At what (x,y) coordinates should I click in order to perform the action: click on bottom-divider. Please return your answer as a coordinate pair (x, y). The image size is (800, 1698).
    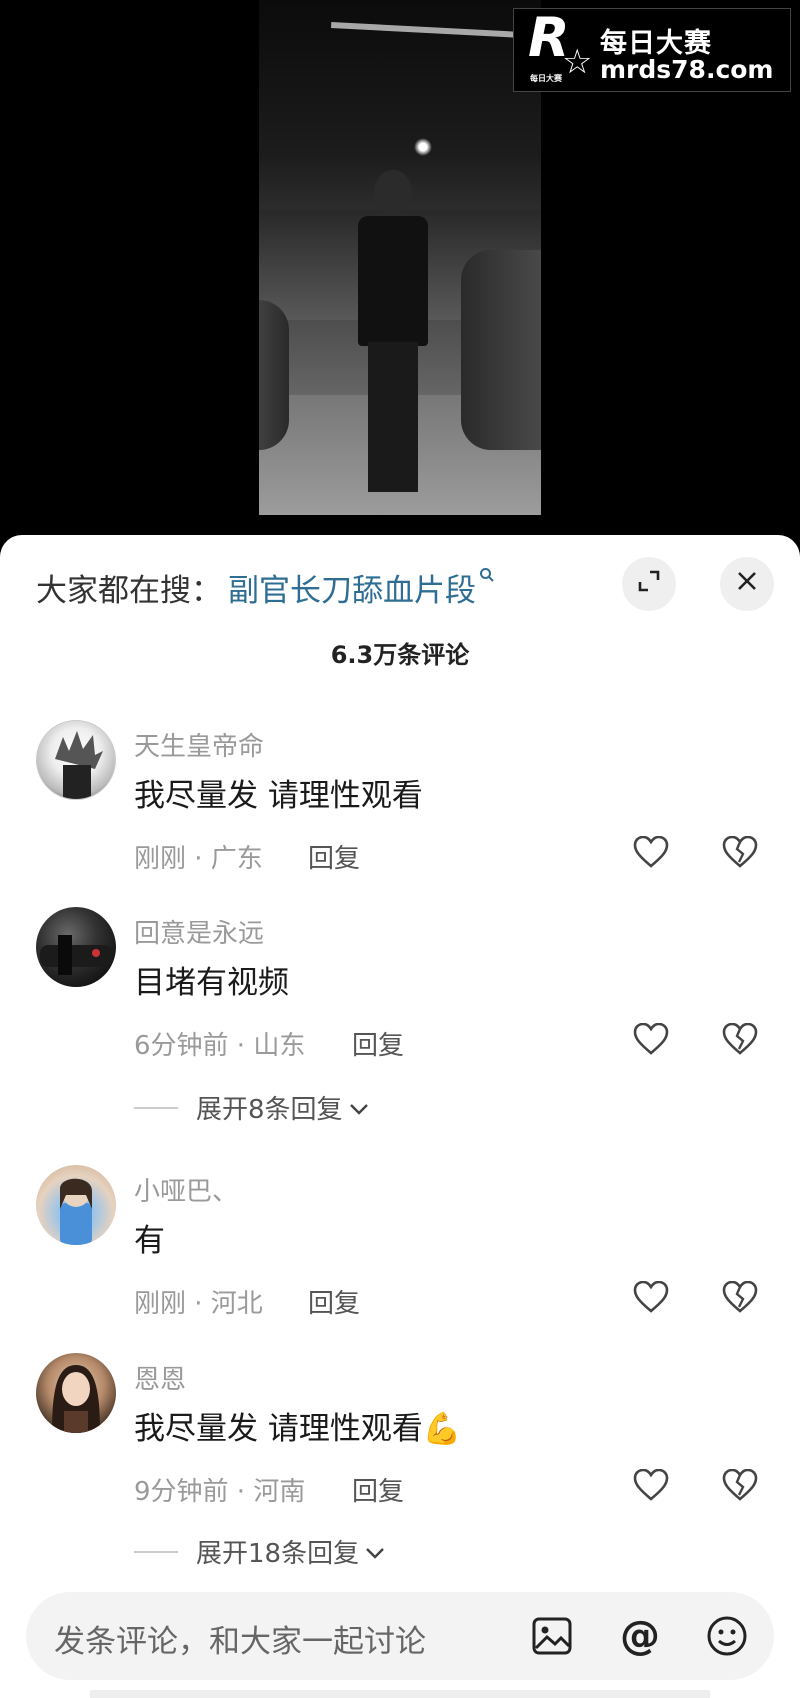
    Looking at the image, I should click on (400, 1694).